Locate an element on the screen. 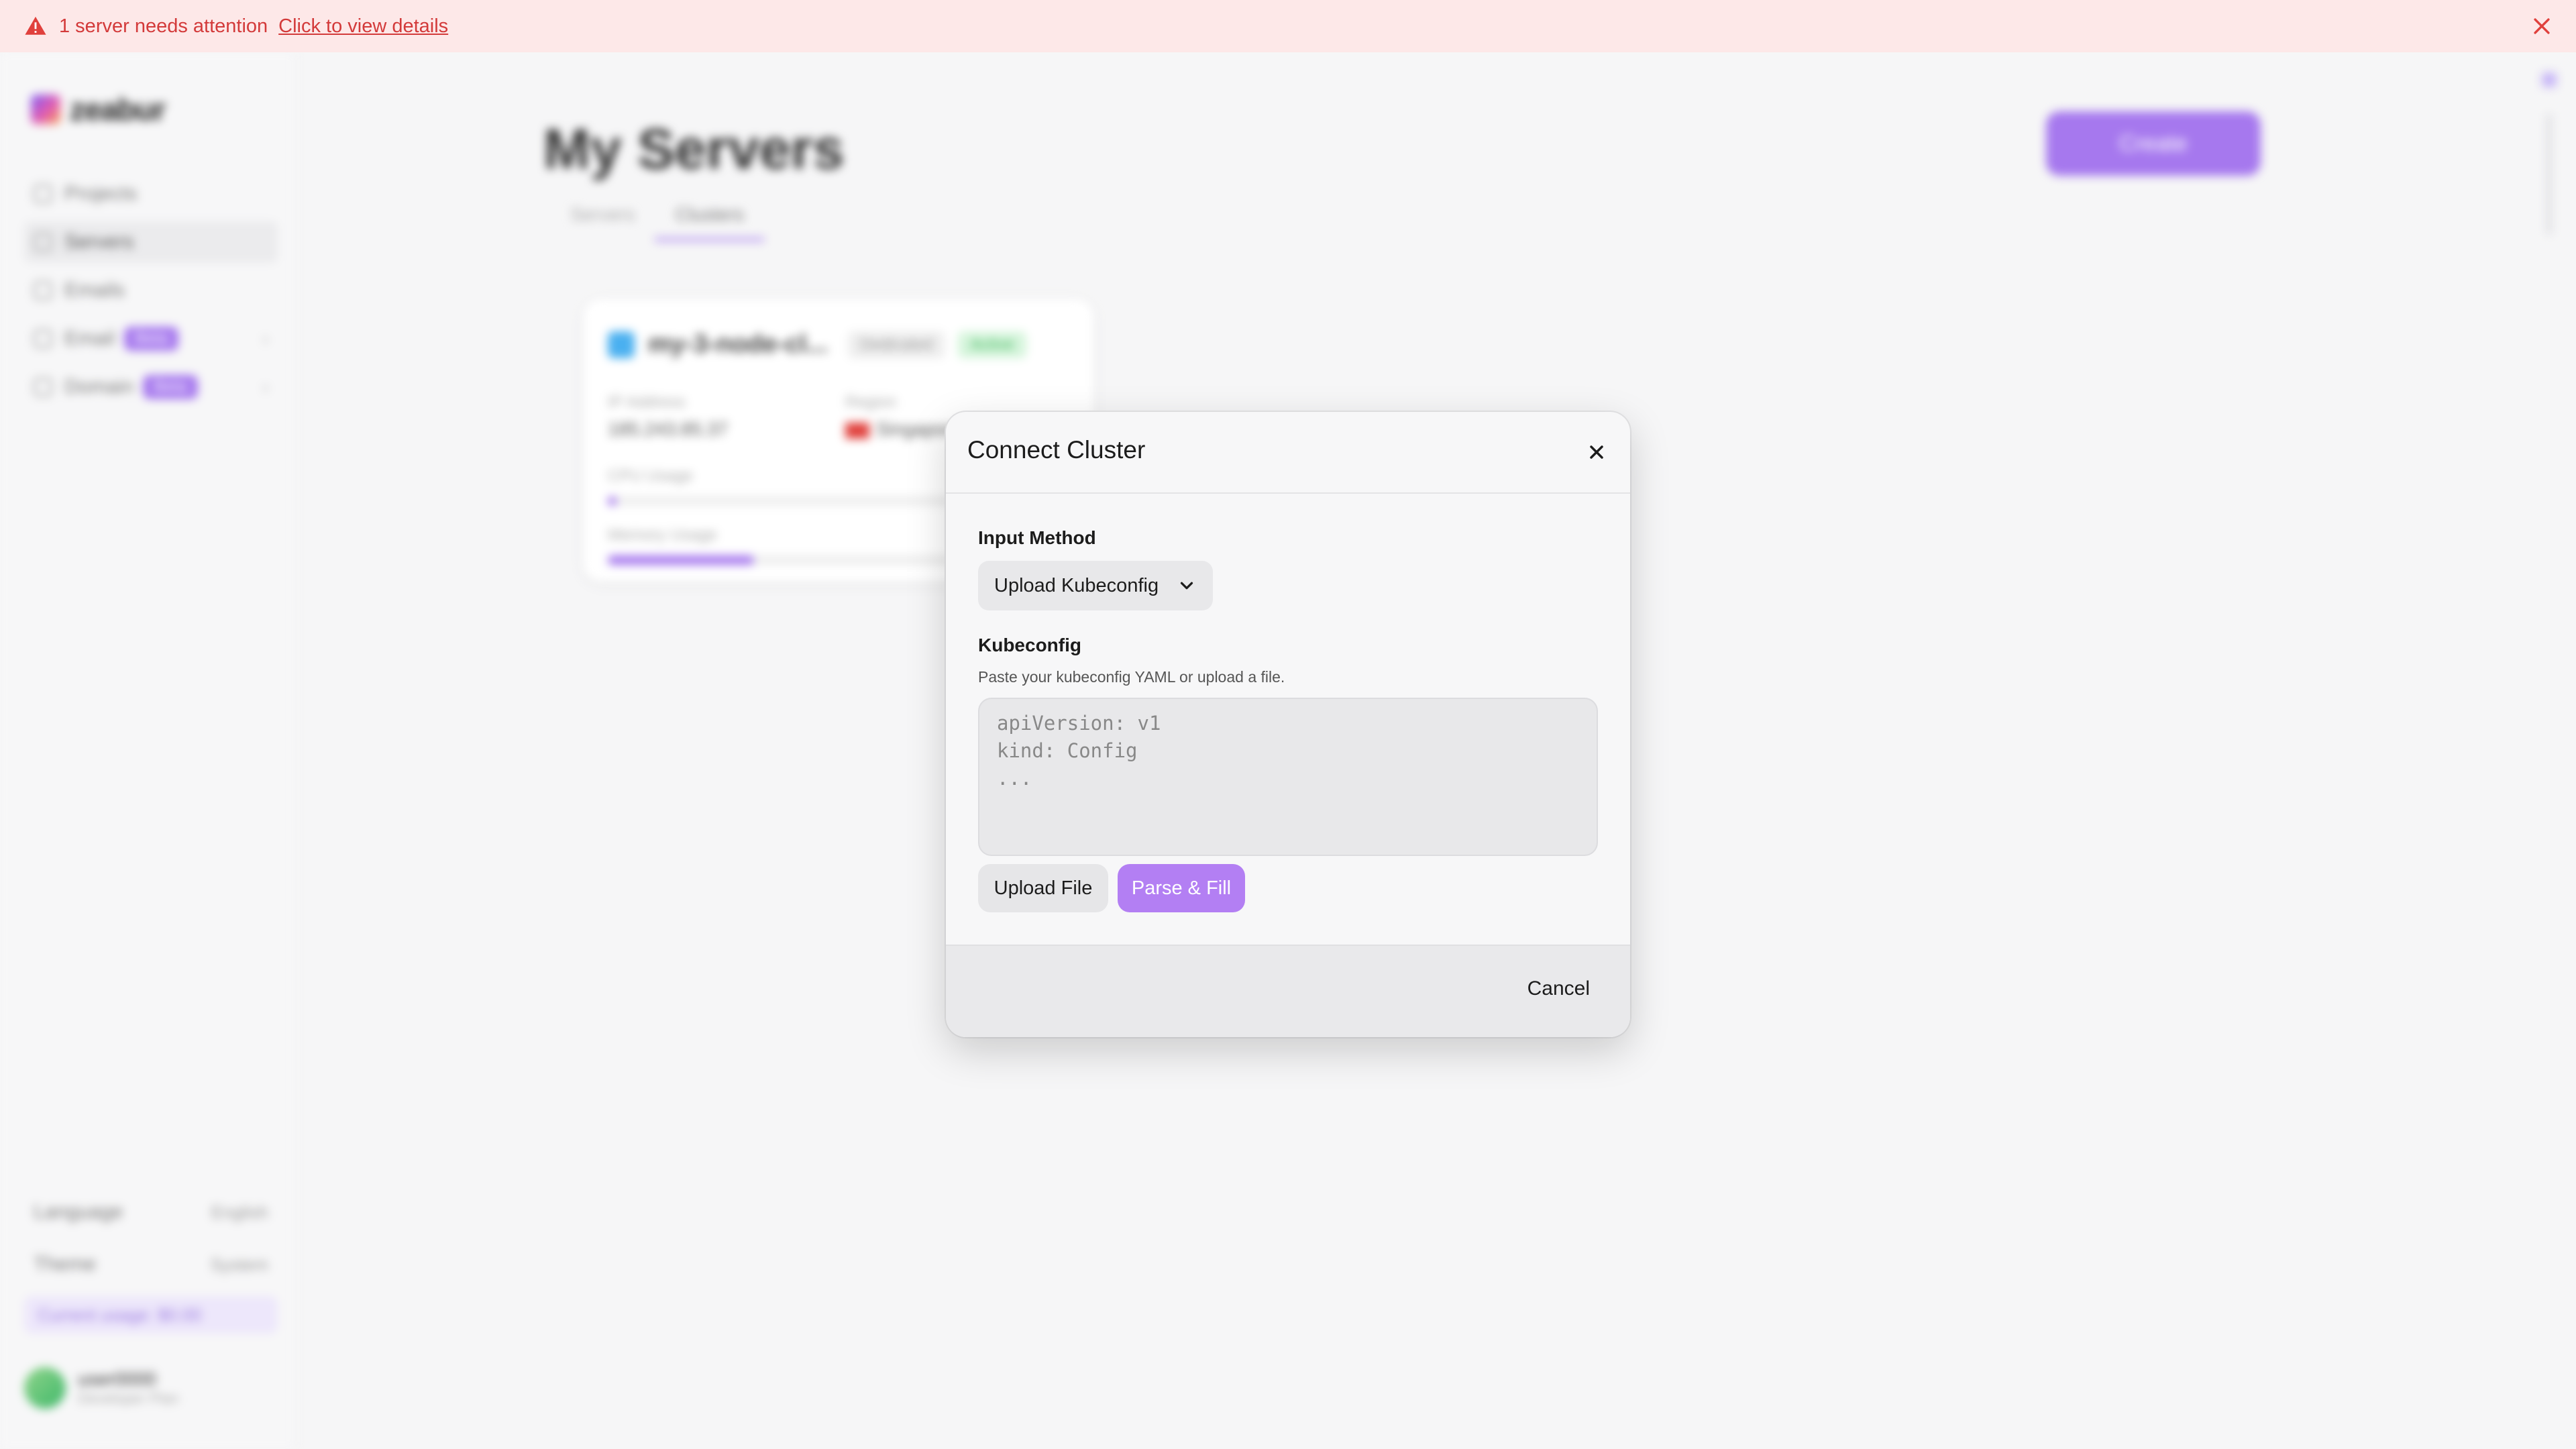 The width and height of the screenshot is (2576, 1449). sidebar-item-email: Email Beta › is located at coordinates (151, 339).